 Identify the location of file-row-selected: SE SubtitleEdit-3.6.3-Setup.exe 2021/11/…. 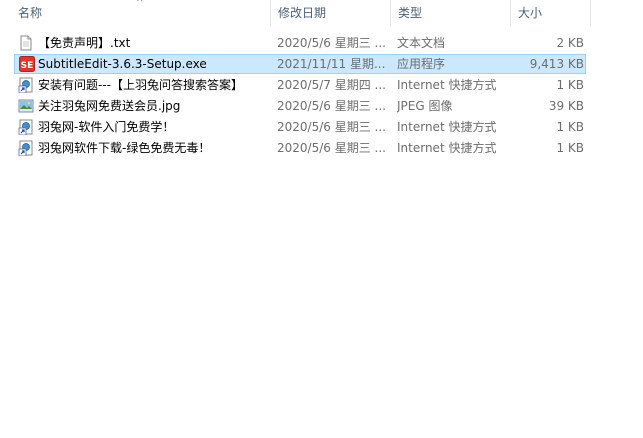
(300, 64).